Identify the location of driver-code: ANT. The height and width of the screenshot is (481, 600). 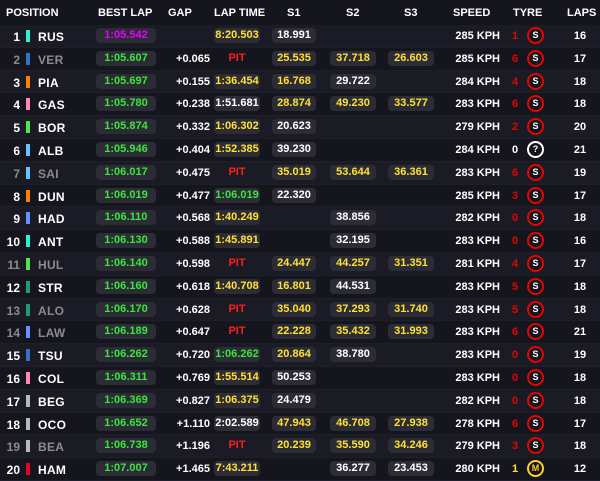
(51, 242).